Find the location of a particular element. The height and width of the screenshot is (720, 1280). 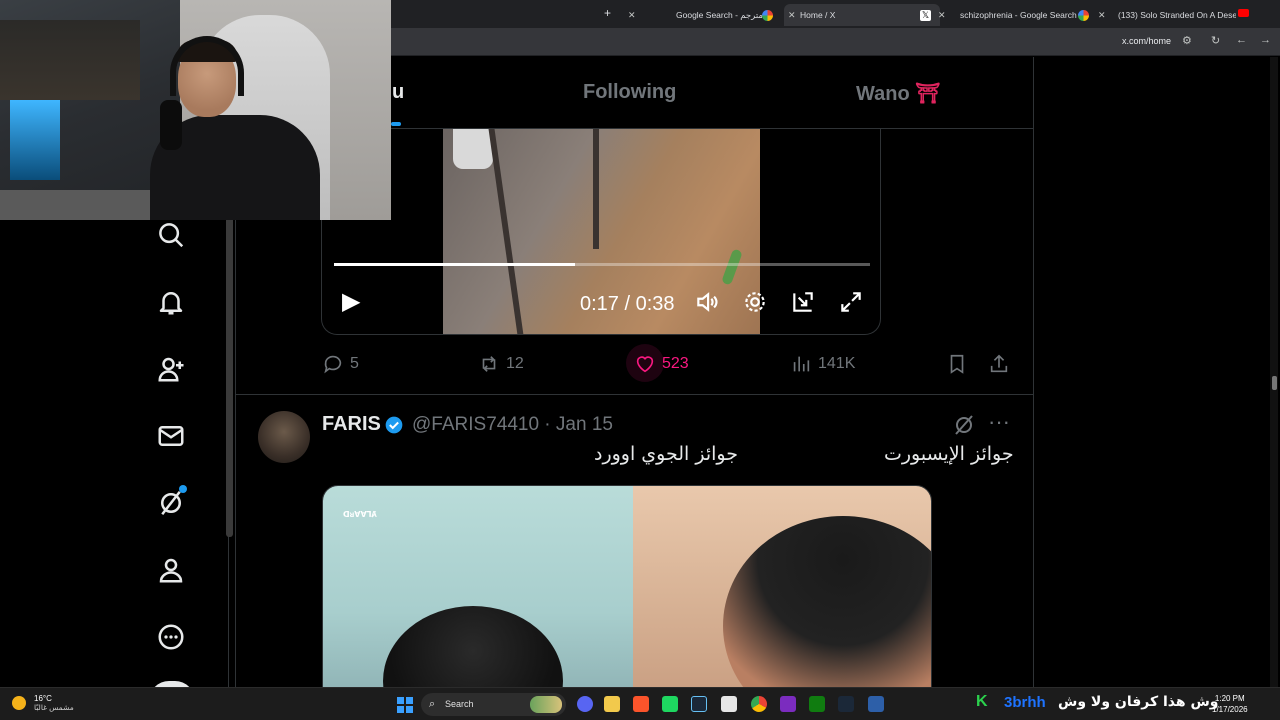

brave-icon is located at coordinates (641, 704).